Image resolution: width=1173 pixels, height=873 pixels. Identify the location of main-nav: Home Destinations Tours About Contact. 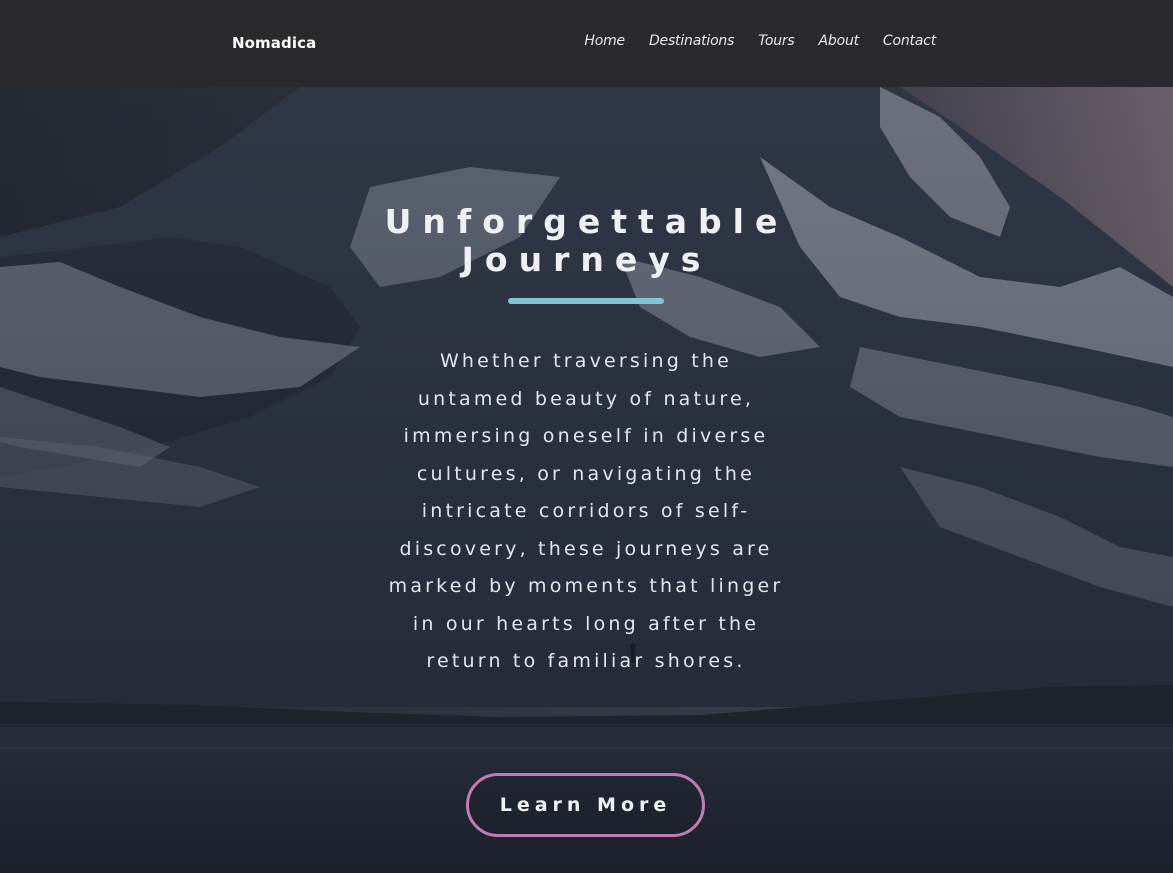
(760, 41).